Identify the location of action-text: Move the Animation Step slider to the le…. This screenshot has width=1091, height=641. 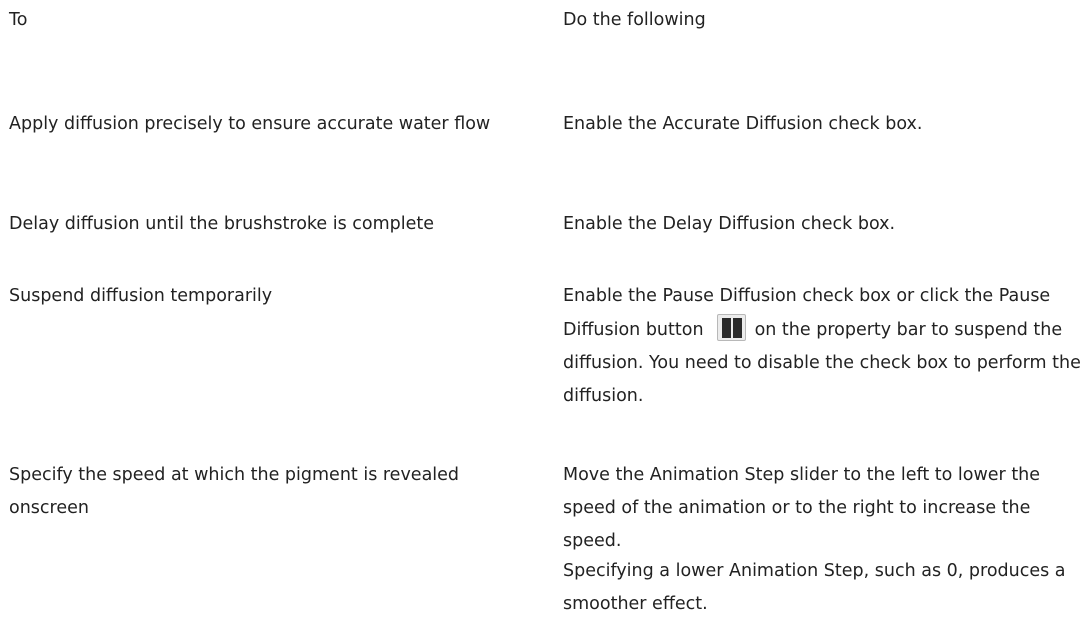
(825, 508).